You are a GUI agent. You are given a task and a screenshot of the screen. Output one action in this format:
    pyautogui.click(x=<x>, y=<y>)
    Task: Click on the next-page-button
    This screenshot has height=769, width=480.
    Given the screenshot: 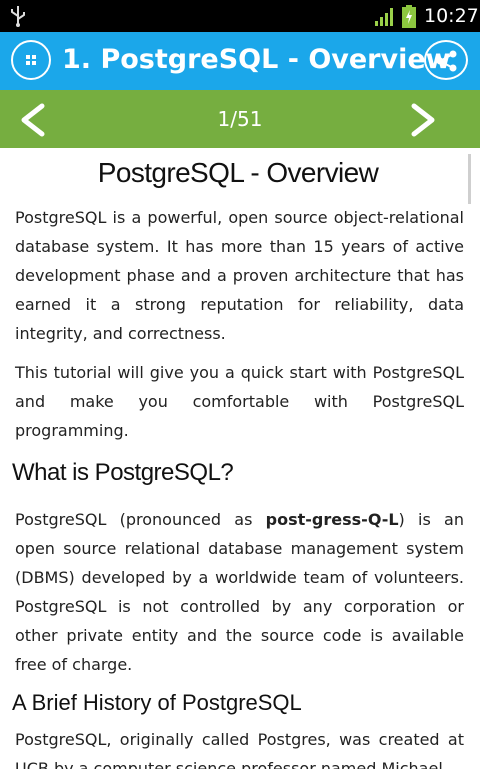 What is the action you would take?
    pyautogui.click(x=422, y=120)
    